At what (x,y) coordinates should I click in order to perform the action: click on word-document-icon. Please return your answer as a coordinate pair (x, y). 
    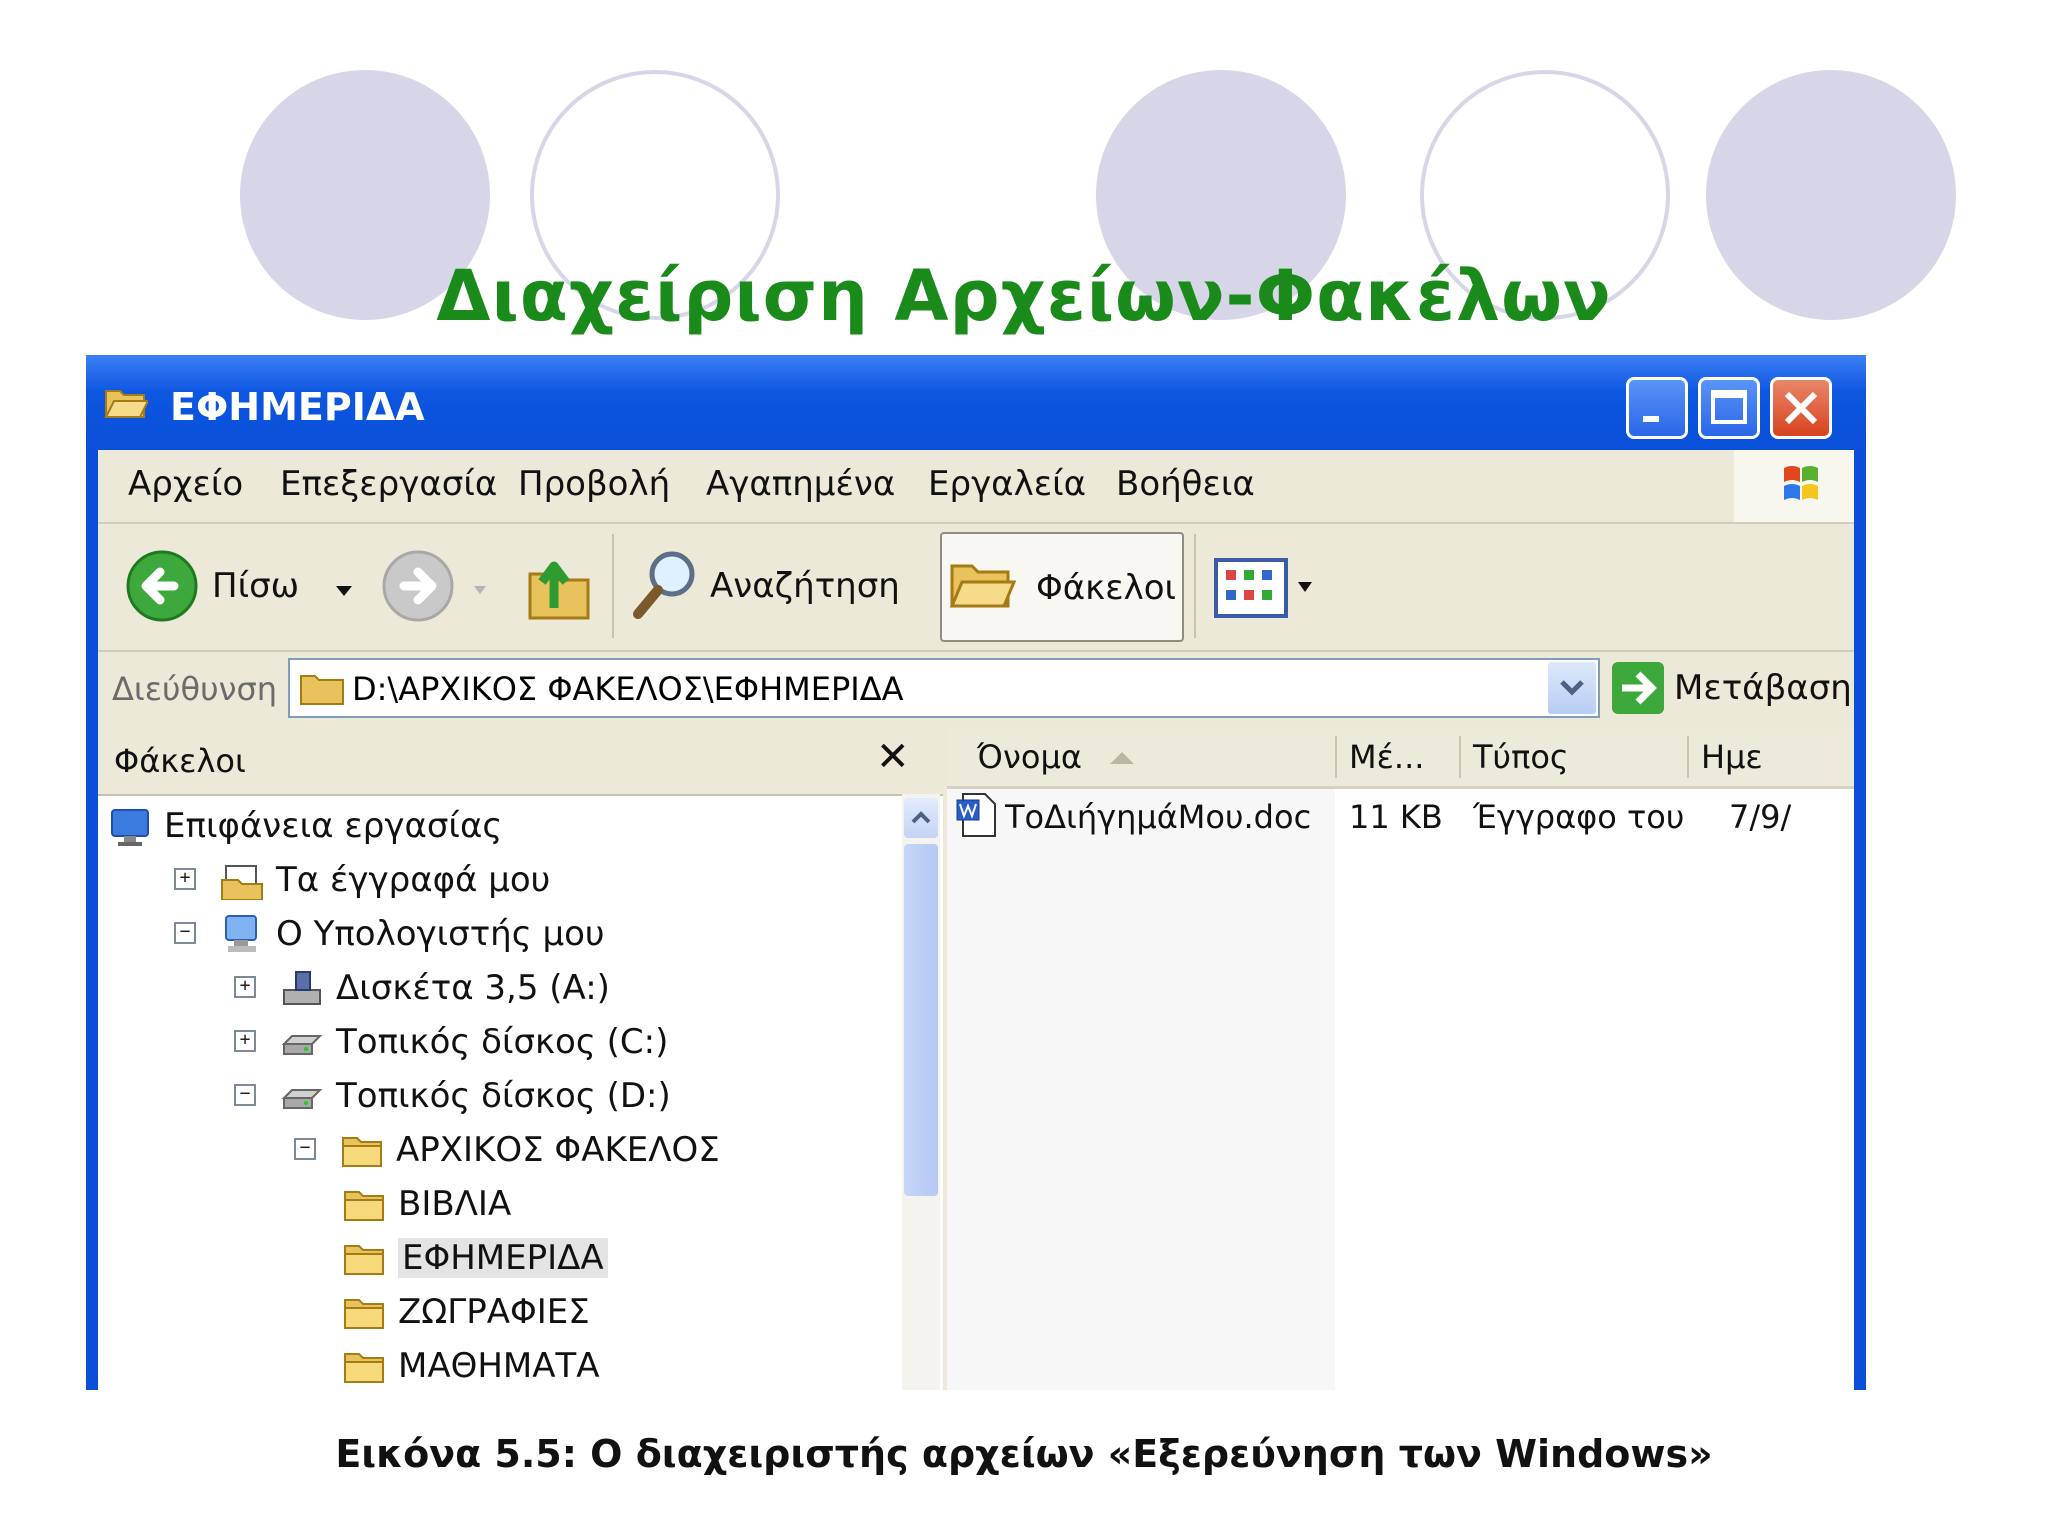
    Looking at the image, I should click on (976, 815).